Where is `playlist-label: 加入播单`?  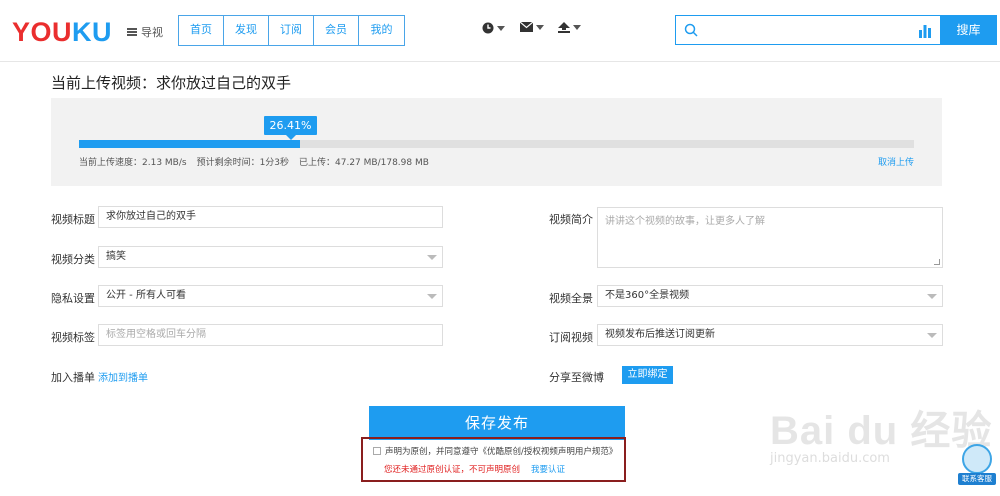 playlist-label: 加入播单 is located at coordinates (73, 377).